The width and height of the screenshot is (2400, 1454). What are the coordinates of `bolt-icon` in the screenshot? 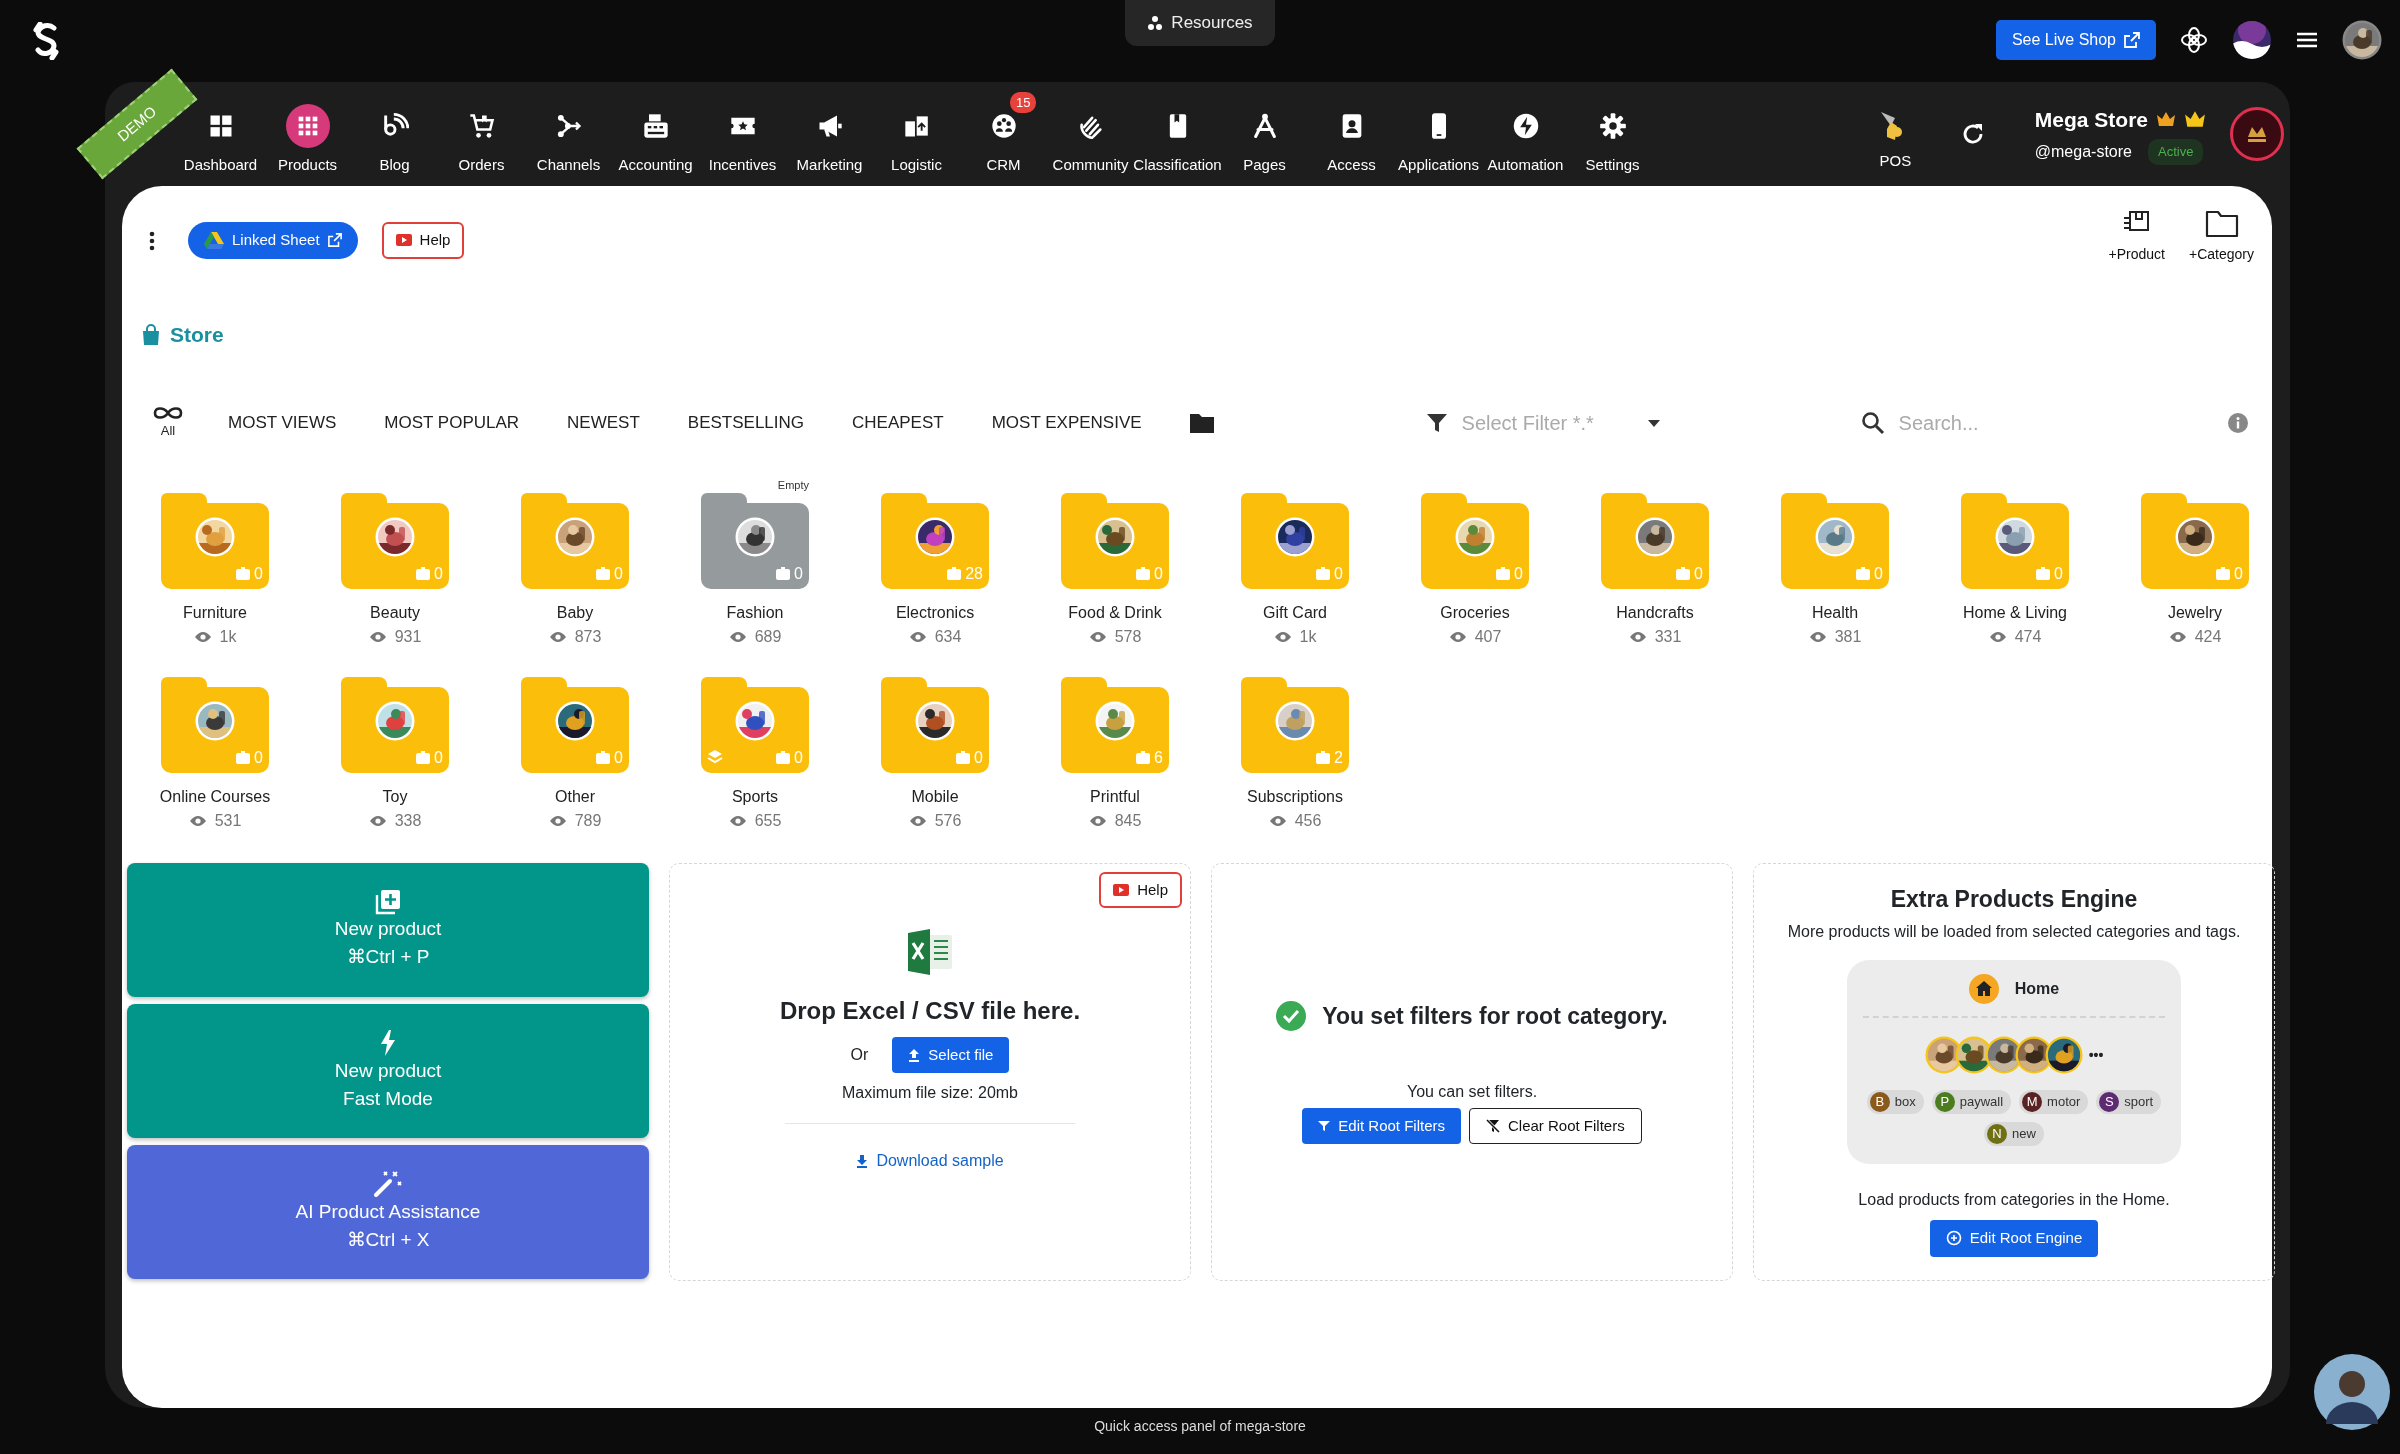 It's located at (388, 1042).